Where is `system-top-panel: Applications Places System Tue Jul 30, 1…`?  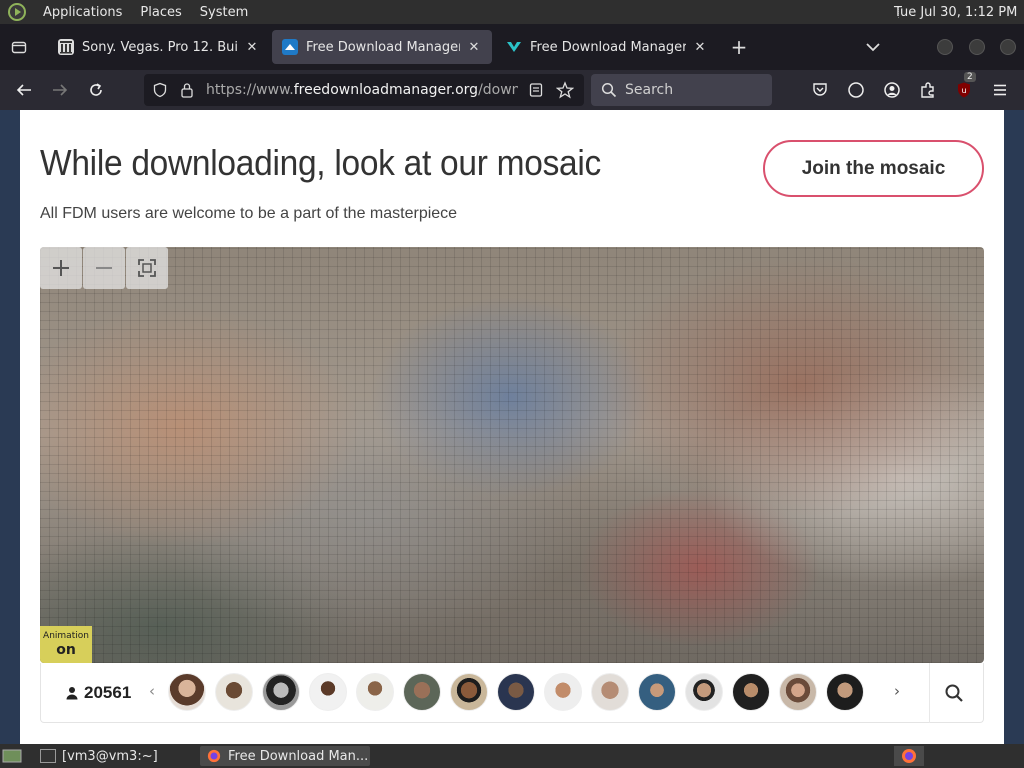
system-top-panel: Applications Places System Tue Jul 30, 1… is located at coordinates (512, 12).